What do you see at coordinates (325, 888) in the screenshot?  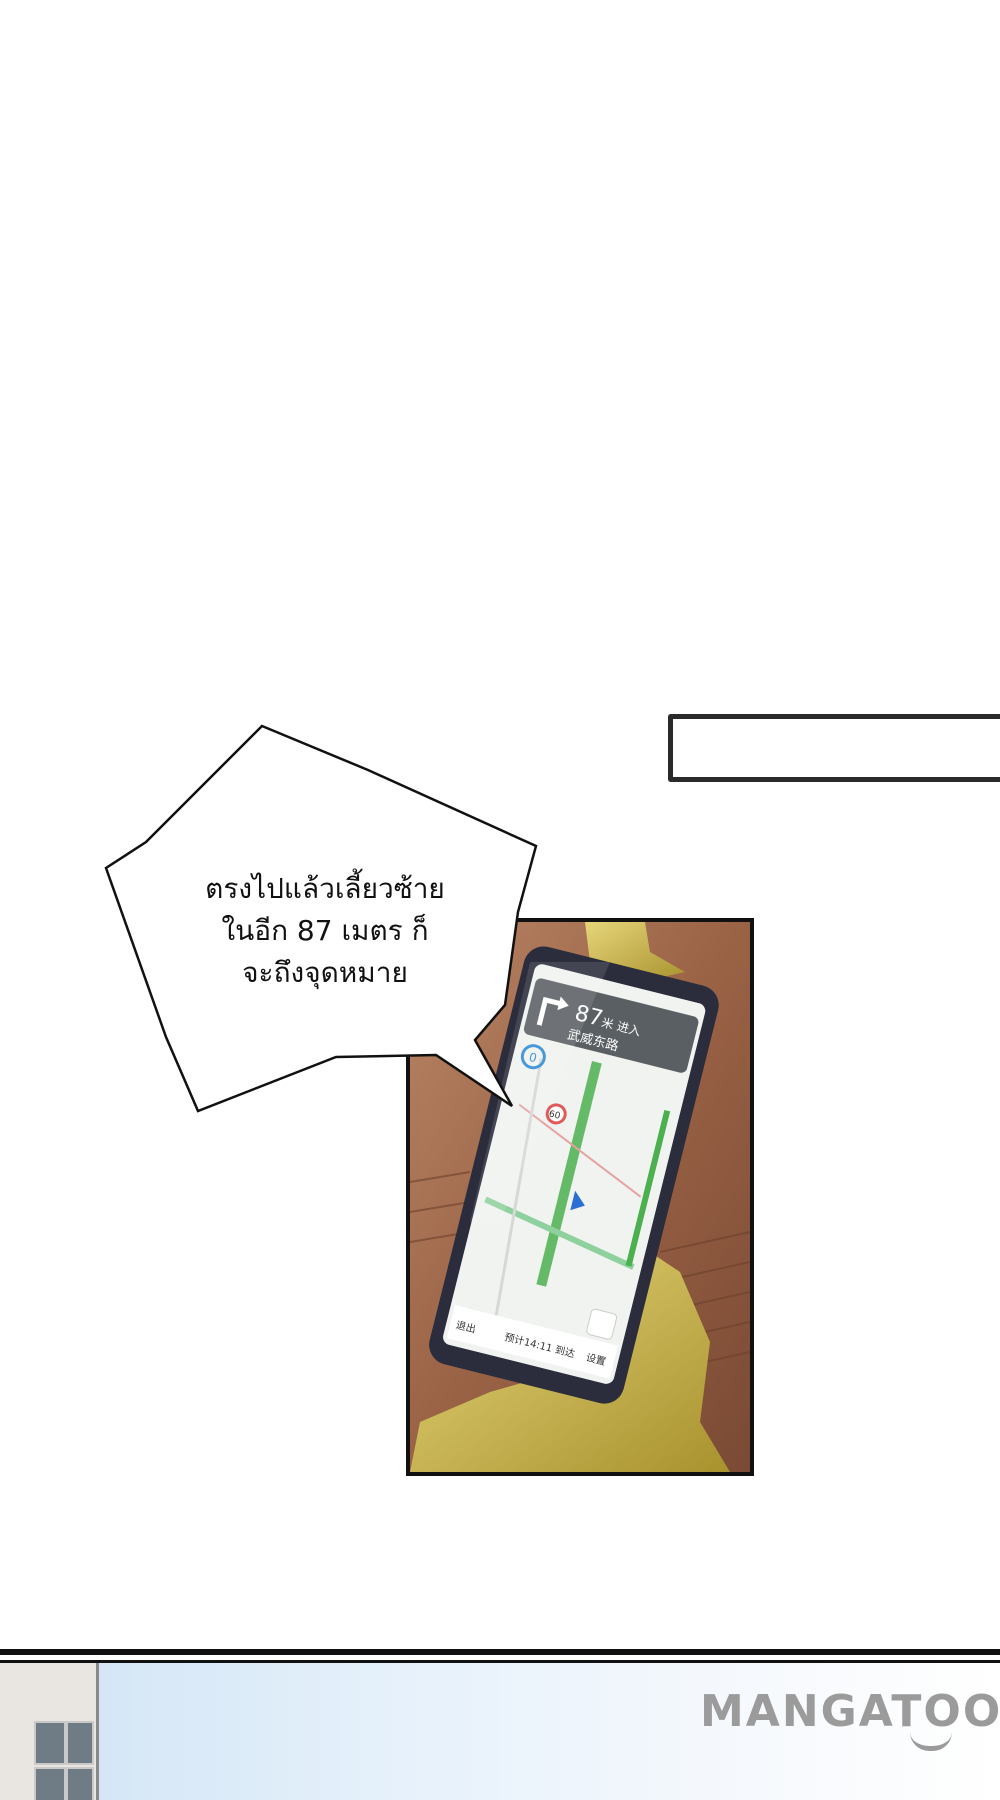 I see `speech-line-1: ตรงไปแล้วเลี้ยวซ้าย` at bounding box center [325, 888].